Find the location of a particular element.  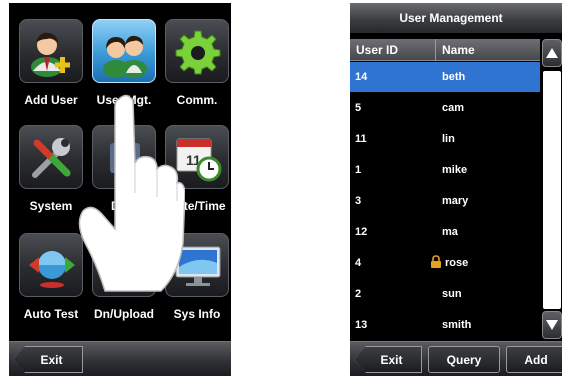

user-name-cell: smith is located at coordinates (457, 325).